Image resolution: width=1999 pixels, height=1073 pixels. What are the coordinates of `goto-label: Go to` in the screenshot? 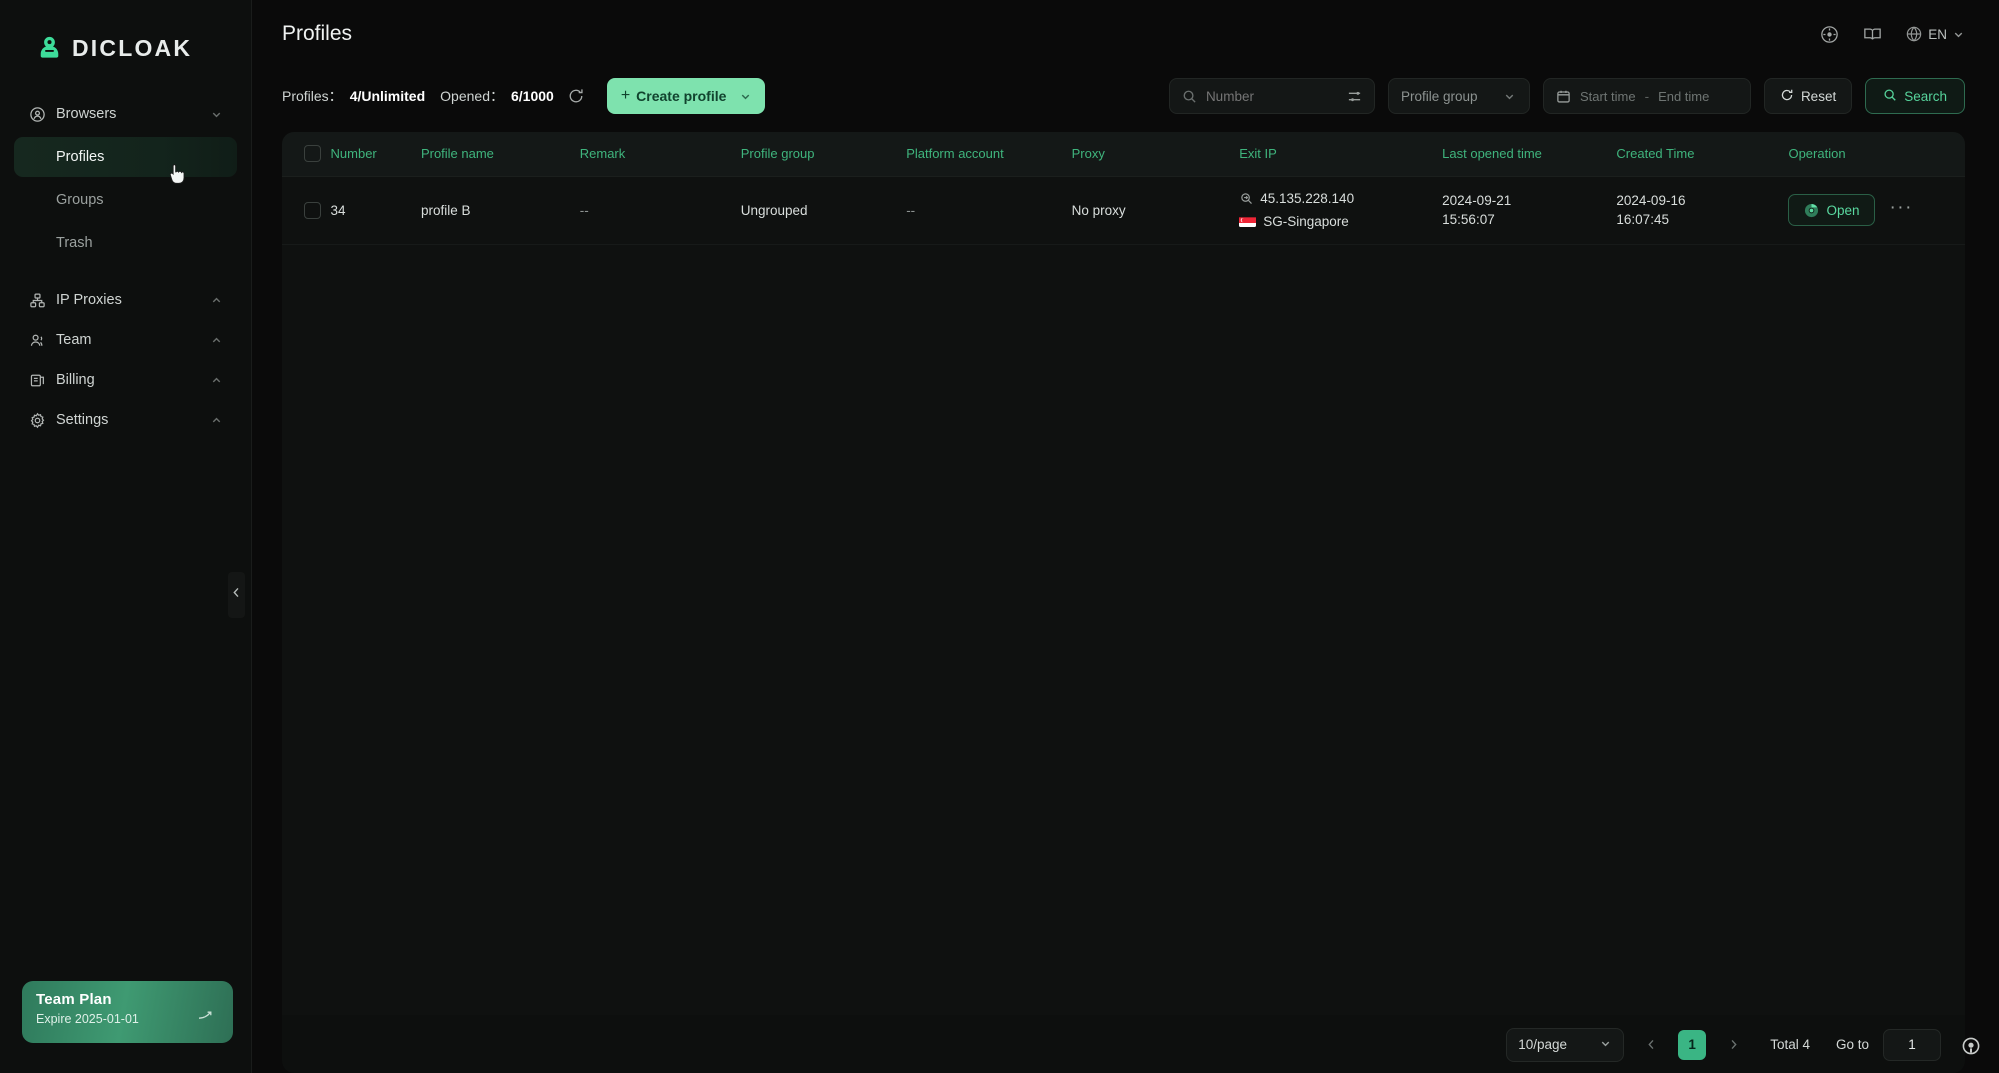 It's located at (1852, 1044).